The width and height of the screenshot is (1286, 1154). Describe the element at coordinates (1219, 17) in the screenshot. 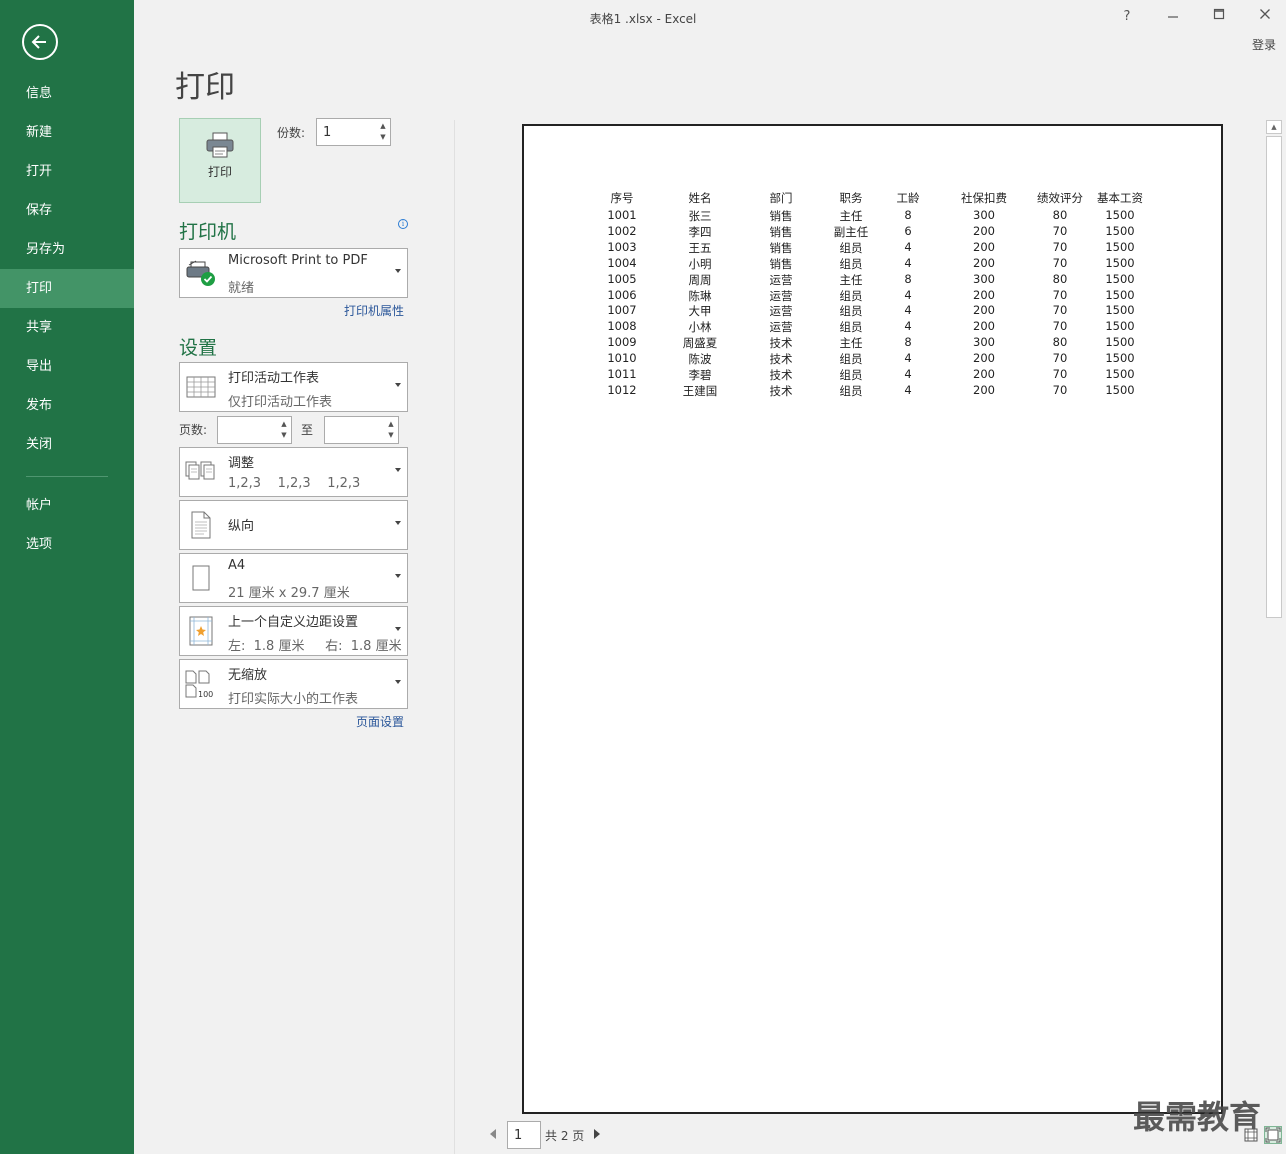

I see `maximize-button` at that location.